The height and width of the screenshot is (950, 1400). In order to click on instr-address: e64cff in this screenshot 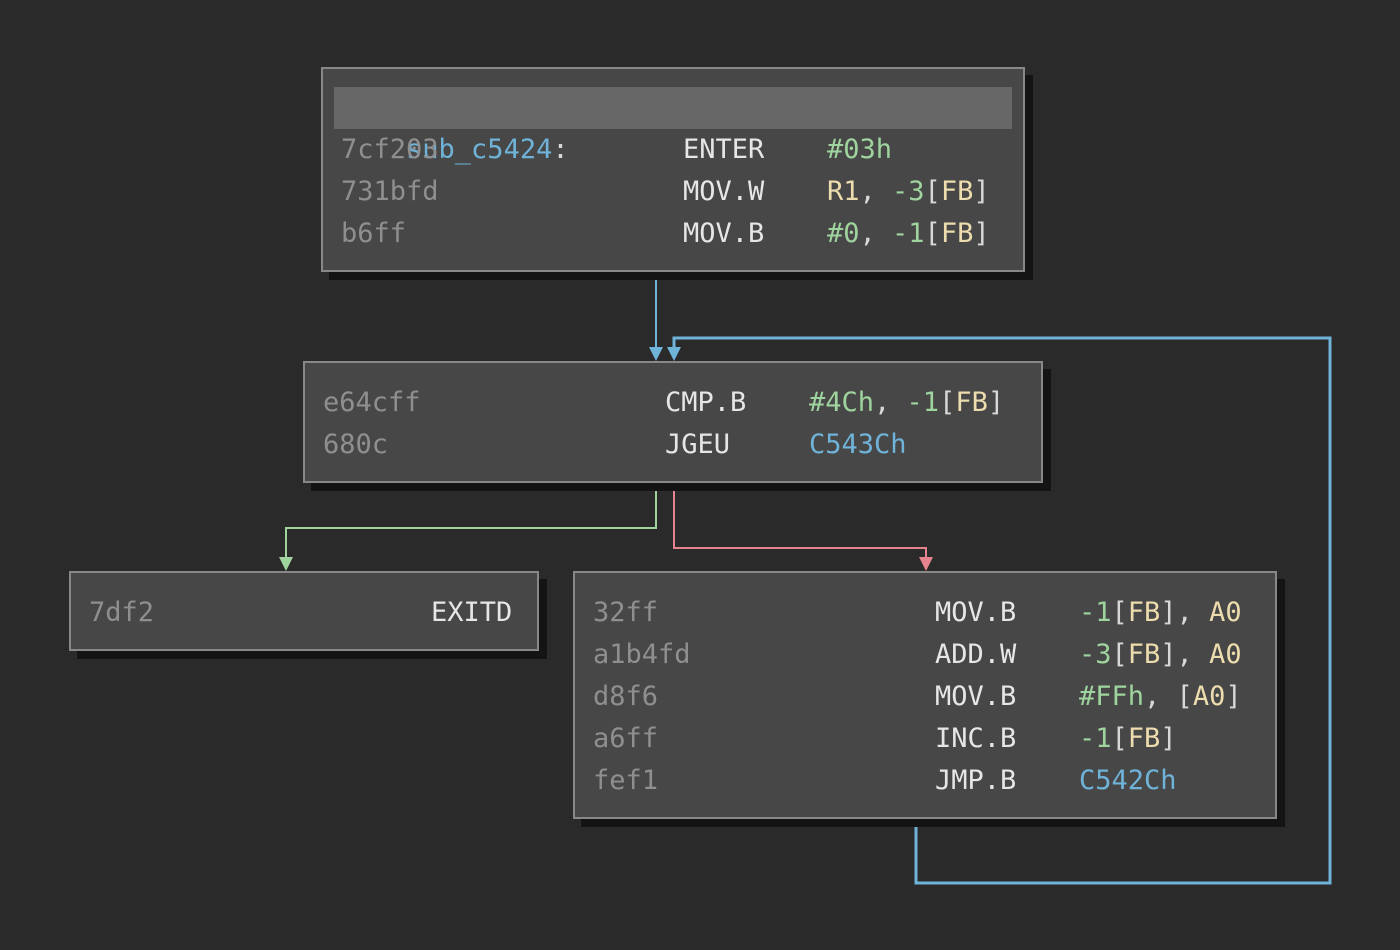, I will do `click(372, 402)`.